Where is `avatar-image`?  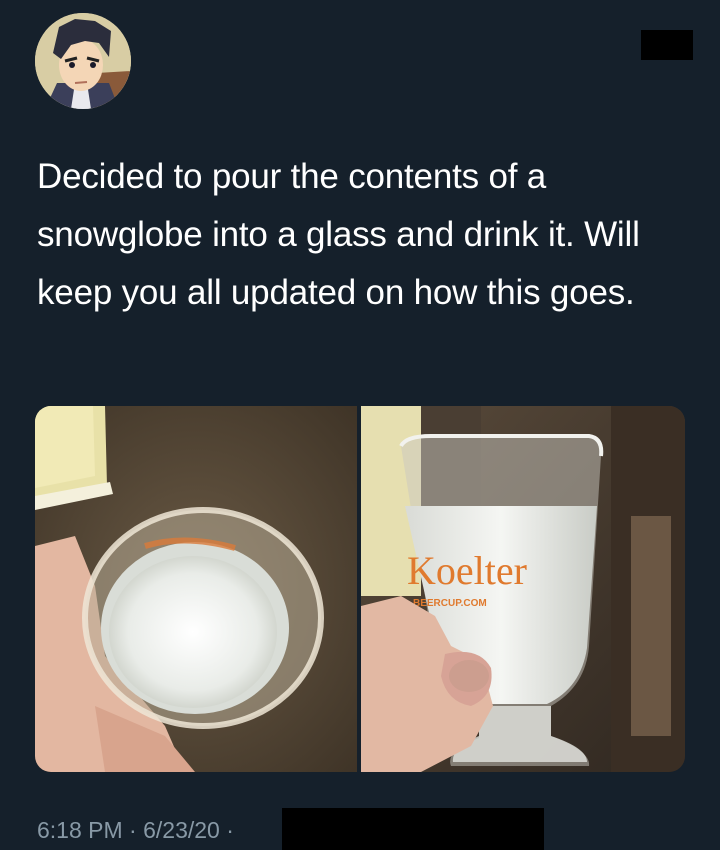 avatar-image is located at coordinates (83, 61).